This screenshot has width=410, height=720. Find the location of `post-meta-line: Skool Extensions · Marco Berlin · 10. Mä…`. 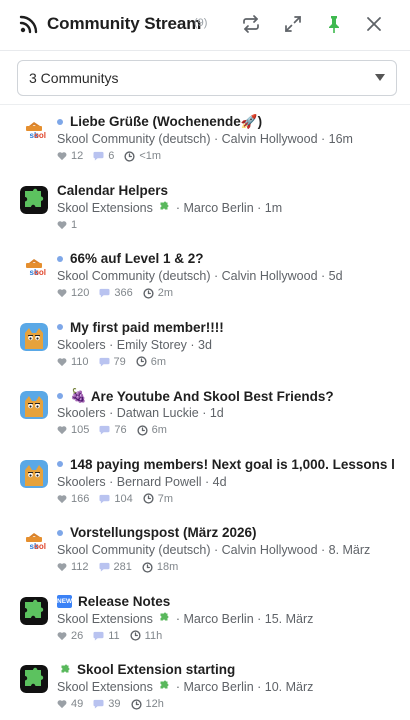

post-meta-line: Skool Extensions · Marco Berlin · 10. Mä… is located at coordinates (185, 687).